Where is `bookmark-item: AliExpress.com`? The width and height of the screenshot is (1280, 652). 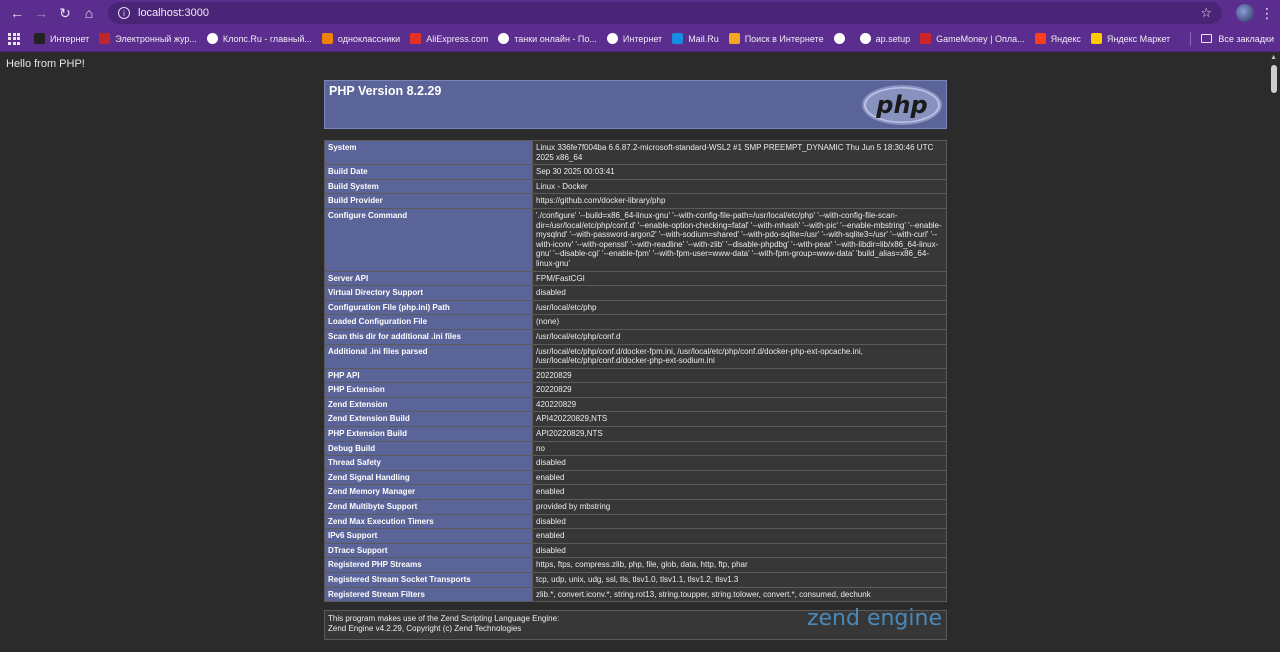
bookmark-item: AliExpress.com is located at coordinates (449, 38).